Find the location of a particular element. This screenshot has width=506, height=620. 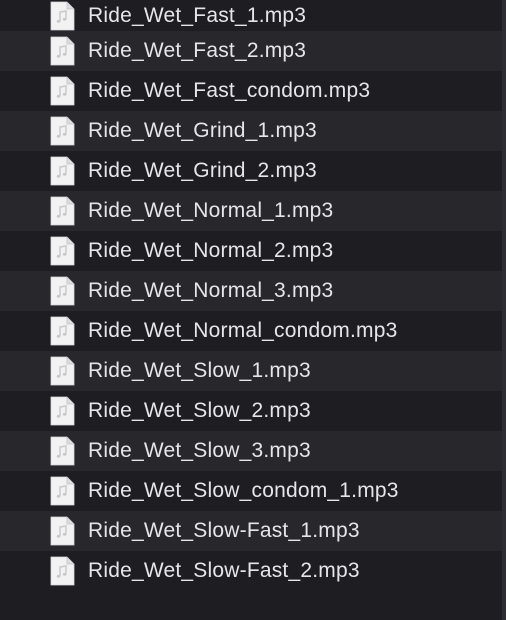

file-row: Ride_Wet_Slow_condom_1.mp3 is located at coordinates (253, 491).